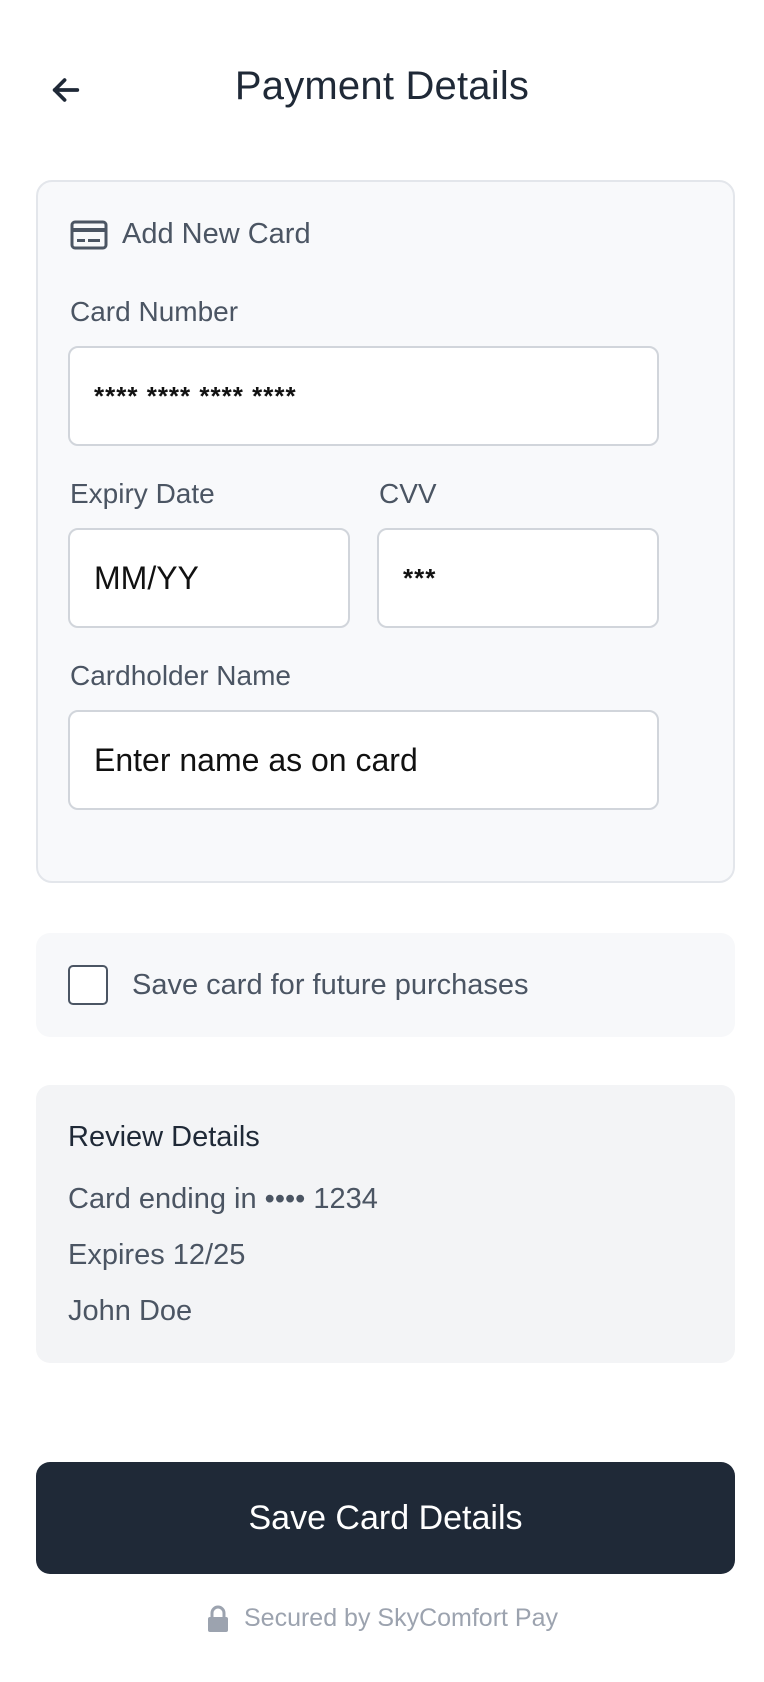  What do you see at coordinates (382, 86) in the screenshot?
I see `page-title: Payment Details` at bounding box center [382, 86].